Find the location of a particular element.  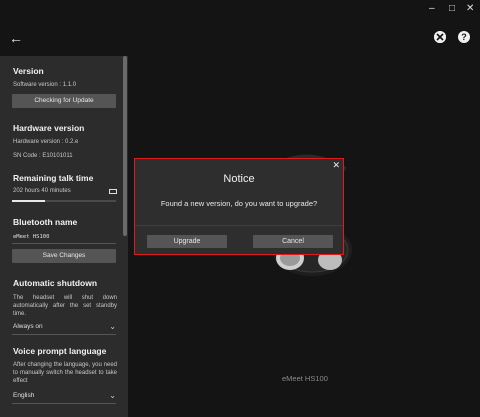

help-icon: ? is located at coordinates (464, 37).